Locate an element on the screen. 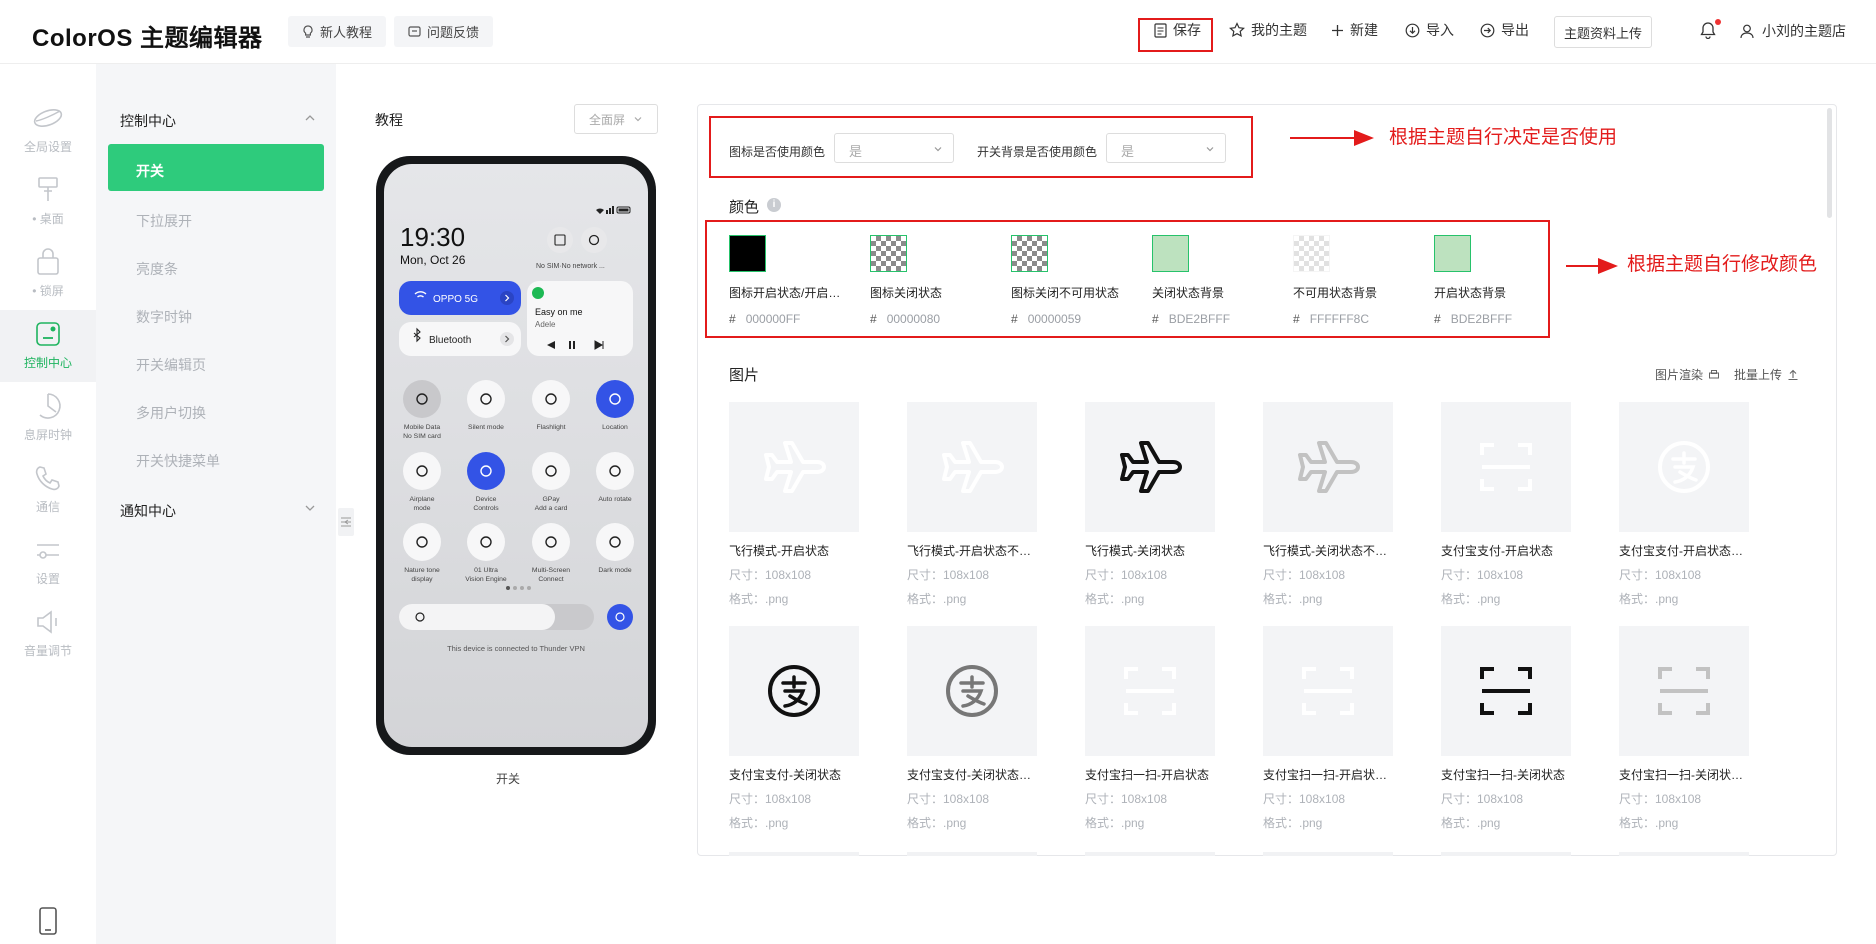  chevron-up-icon is located at coordinates (310, 118).